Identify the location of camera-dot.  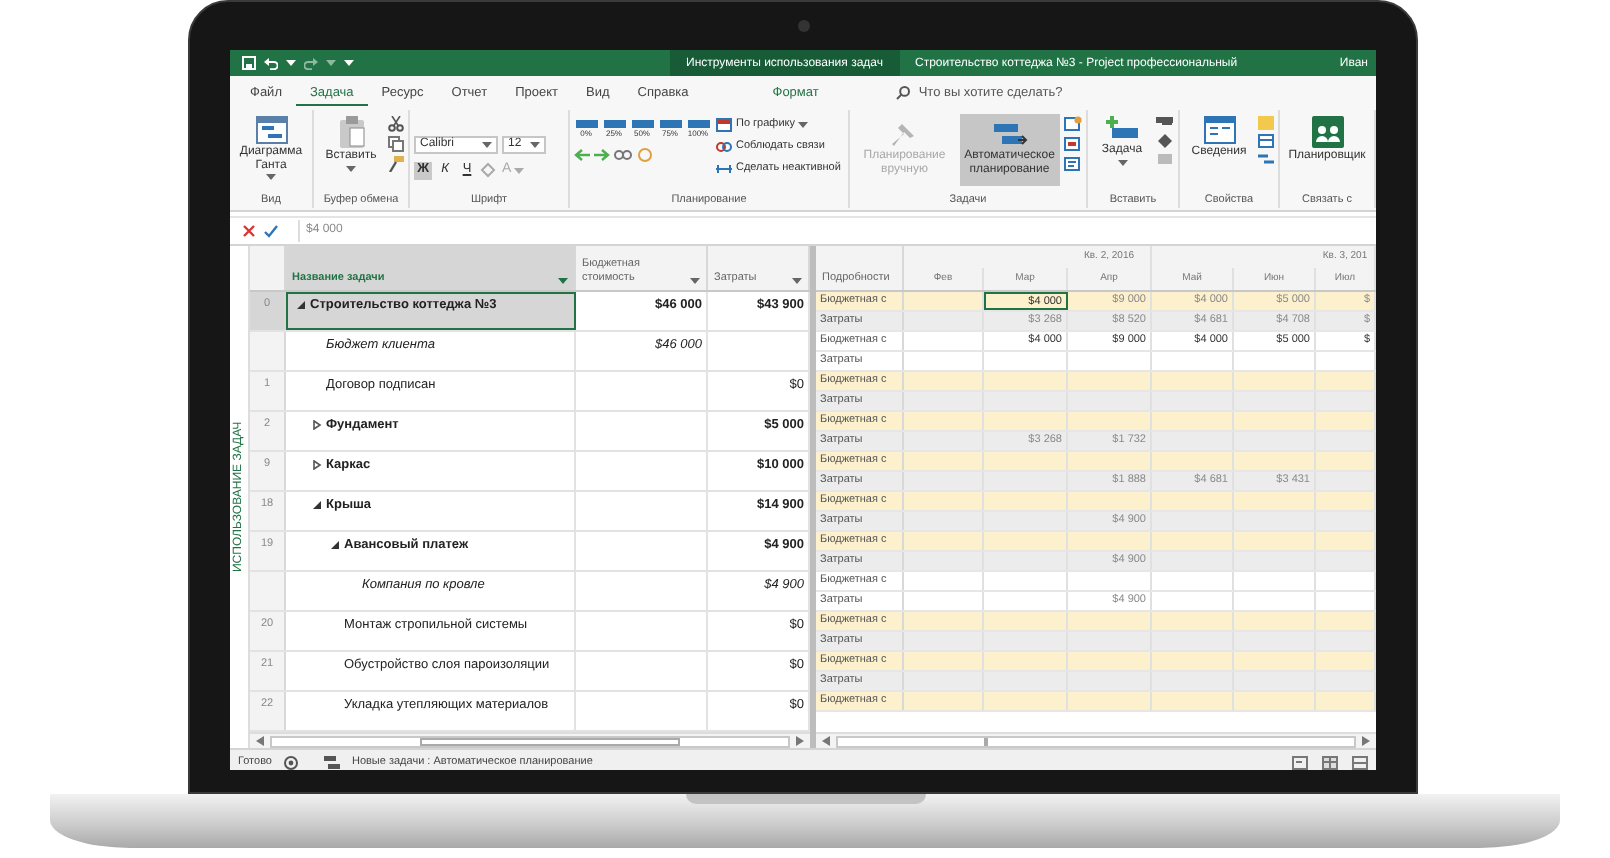
(803, 26).